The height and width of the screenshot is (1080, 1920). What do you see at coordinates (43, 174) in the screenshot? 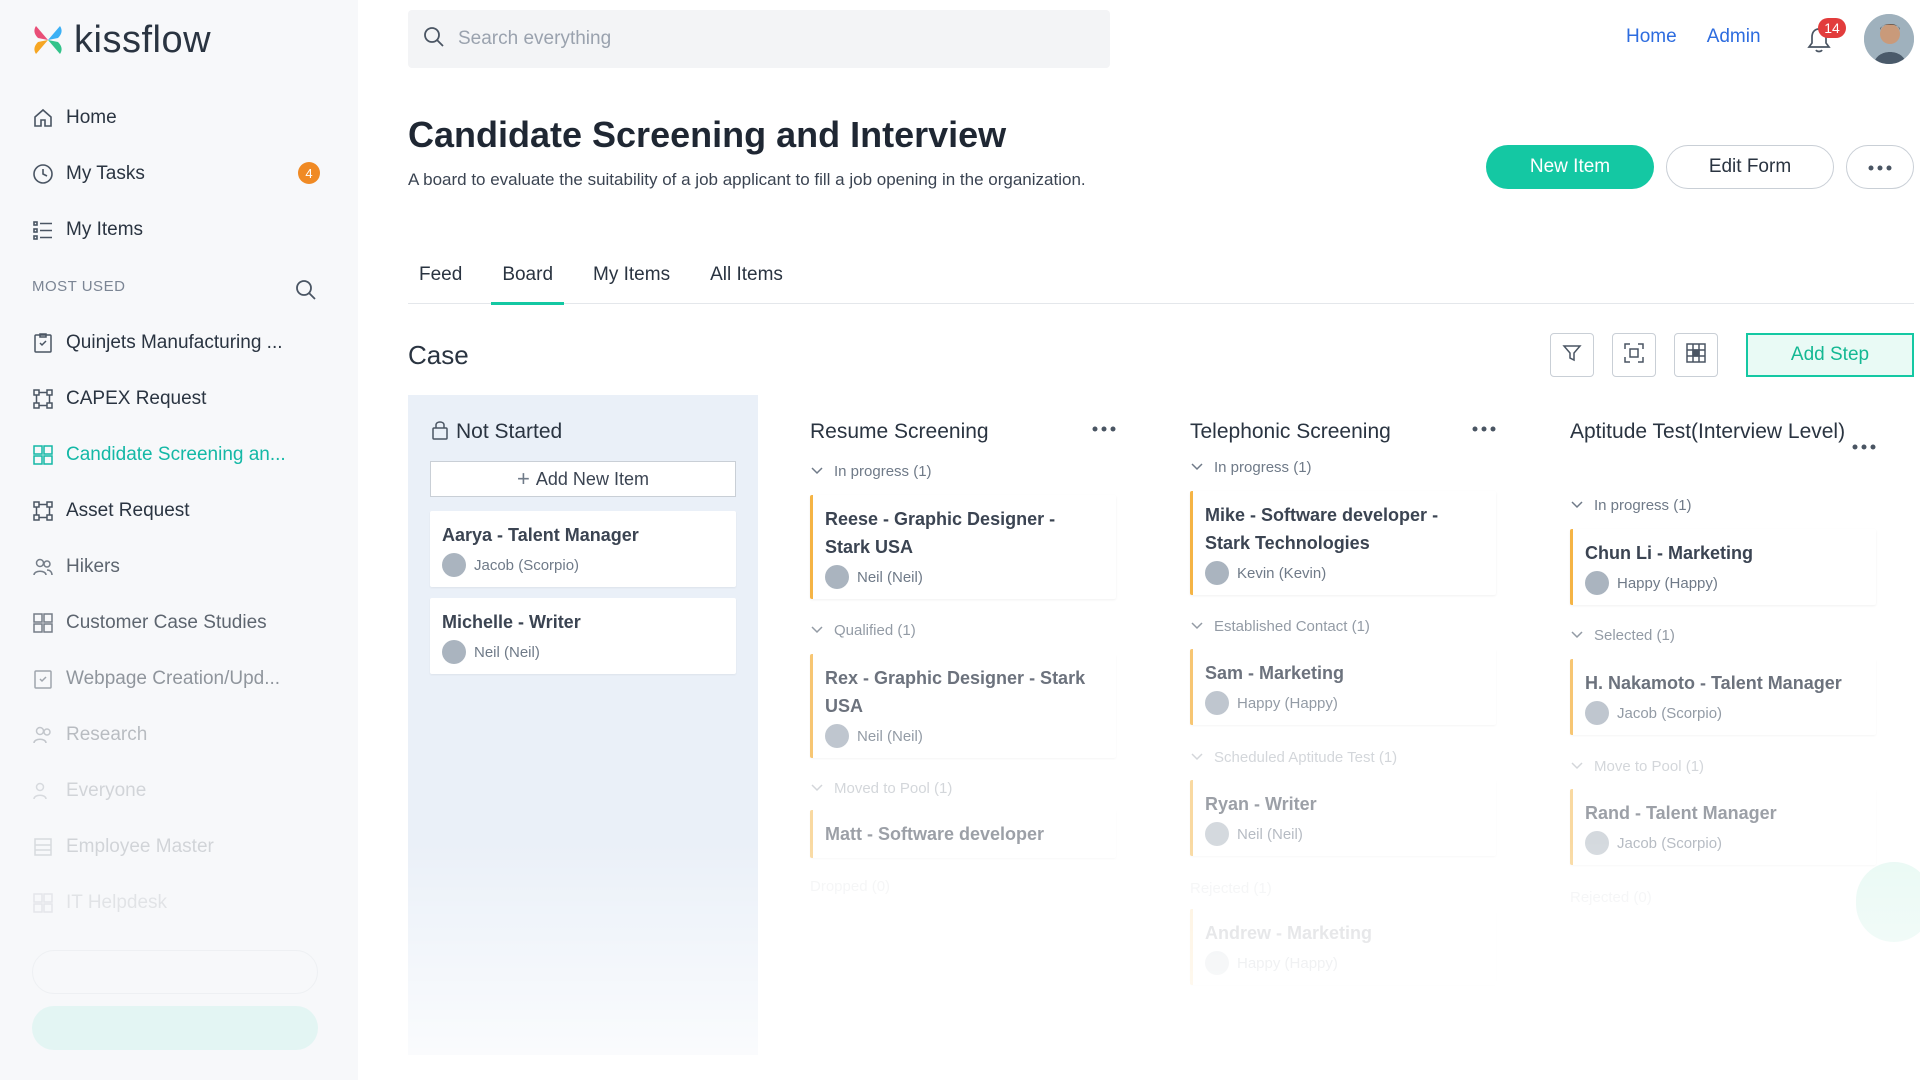
I see `clock-icon` at bounding box center [43, 174].